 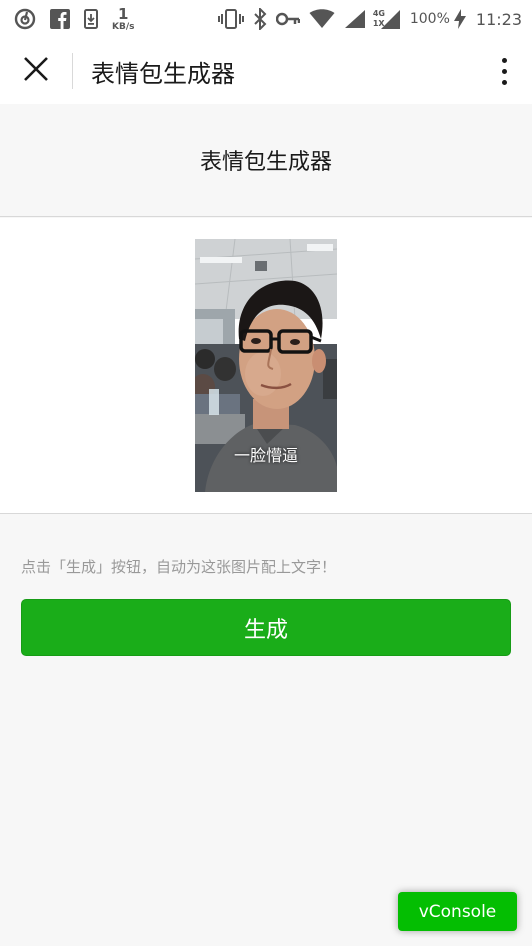 What do you see at coordinates (123, 26) in the screenshot?
I see `network-speed-unit: KB/s` at bounding box center [123, 26].